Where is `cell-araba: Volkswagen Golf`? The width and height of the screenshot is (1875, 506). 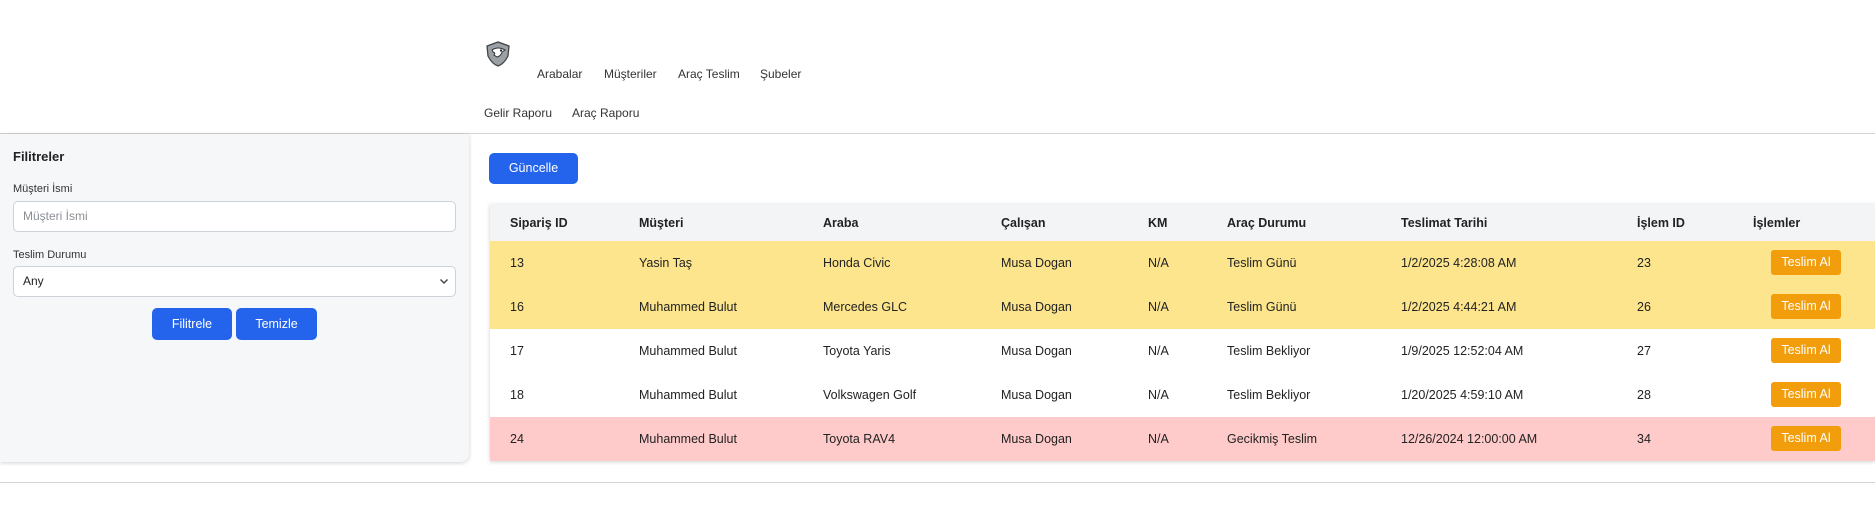
cell-araba: Volkswagen Golf is located at coordinates (870, 395).